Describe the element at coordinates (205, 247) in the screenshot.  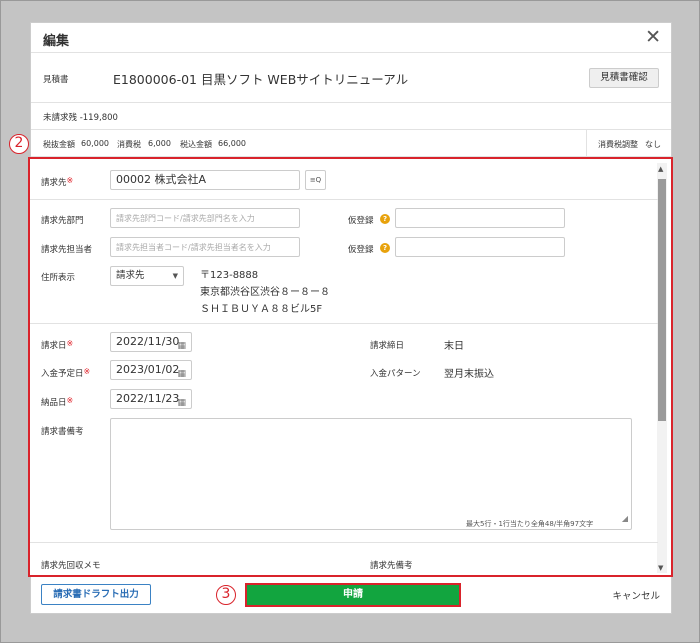
I see `person-input: 請求先担当者コード/請求先担当者名を入力` at that location.